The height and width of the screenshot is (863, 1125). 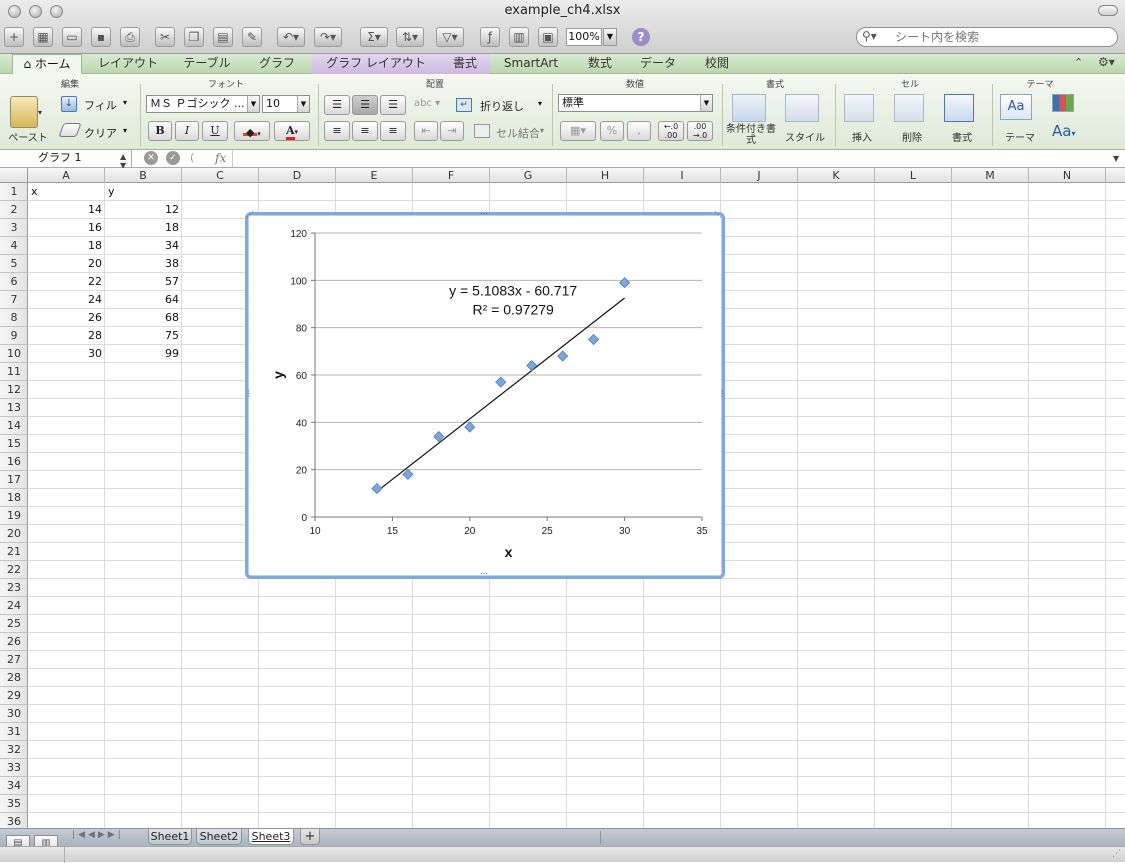 I want to click on sheet-navigation-arrows: |◀◀▶▶|, so click(x=98, y=835).